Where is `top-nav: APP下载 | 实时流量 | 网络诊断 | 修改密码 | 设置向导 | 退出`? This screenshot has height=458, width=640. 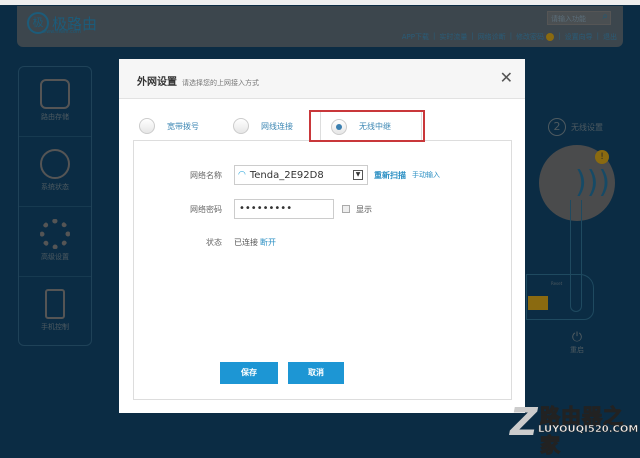 top-nav: APP下载 | 实时流量 | 网络诊断 | 修改密码 | 设置向导 | 退出 is located at coordinates (509, 37).